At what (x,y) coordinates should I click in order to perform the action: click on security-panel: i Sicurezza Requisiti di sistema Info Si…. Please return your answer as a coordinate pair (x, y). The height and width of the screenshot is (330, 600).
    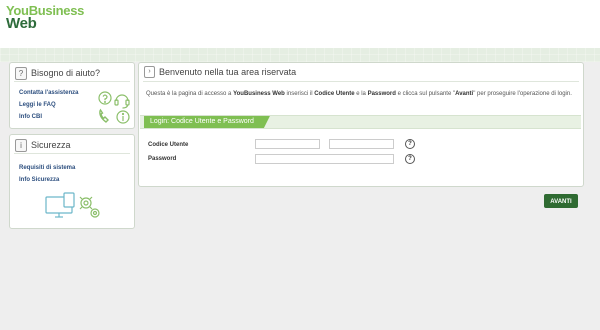
    Looking at the image, I should click on (72, 181).